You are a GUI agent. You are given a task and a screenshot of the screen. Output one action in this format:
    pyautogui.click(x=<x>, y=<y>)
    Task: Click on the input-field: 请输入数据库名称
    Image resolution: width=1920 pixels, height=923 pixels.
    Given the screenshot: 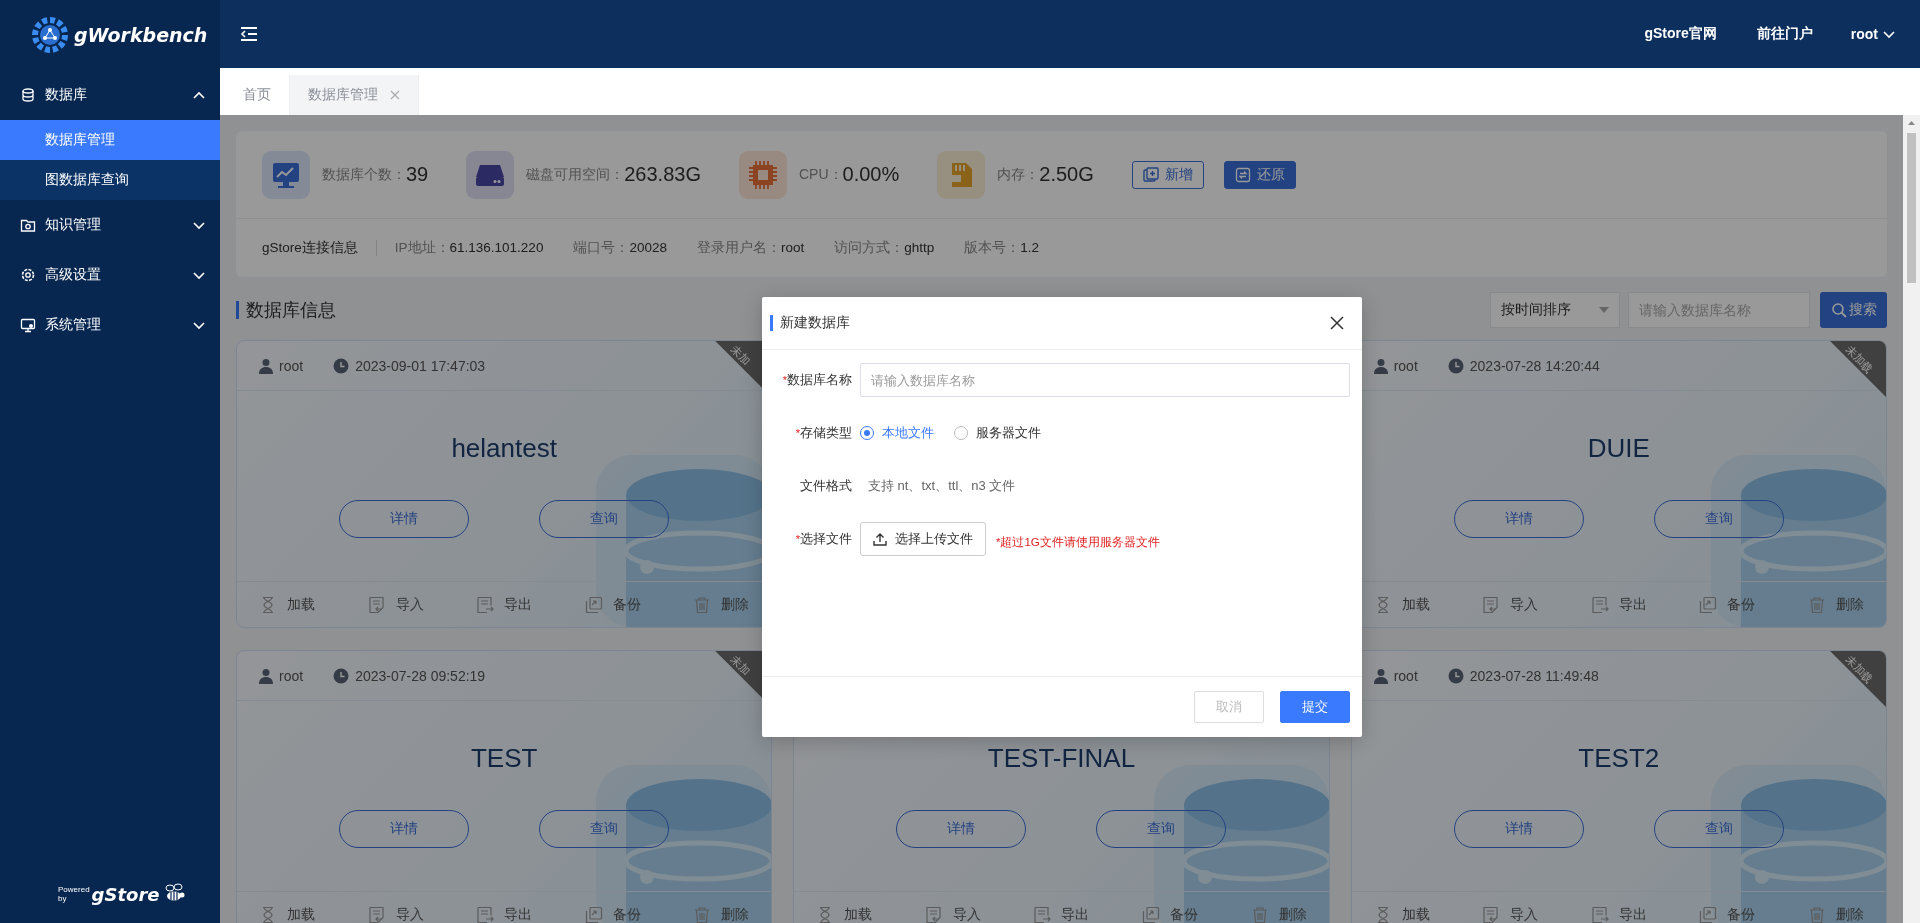 What is the action you would take?
    pyautogui.click(x=1105, y=380)
    